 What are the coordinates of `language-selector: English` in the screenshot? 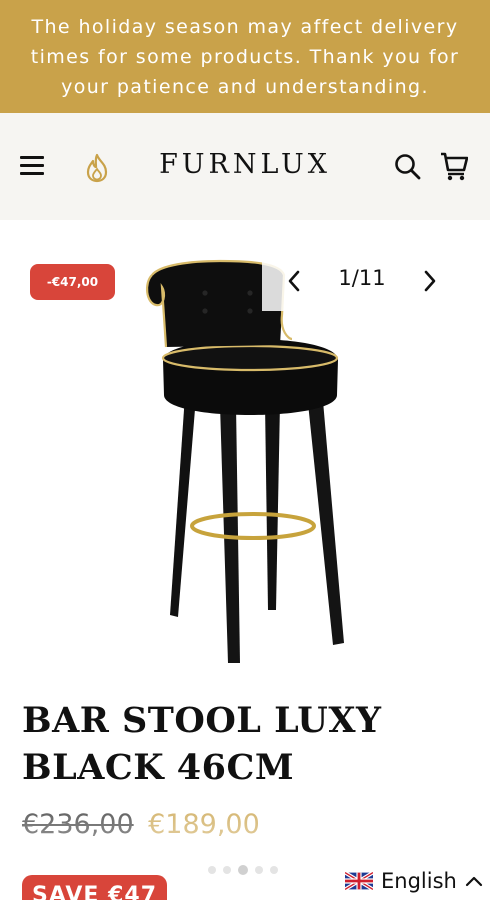 It's located at (417, 881).